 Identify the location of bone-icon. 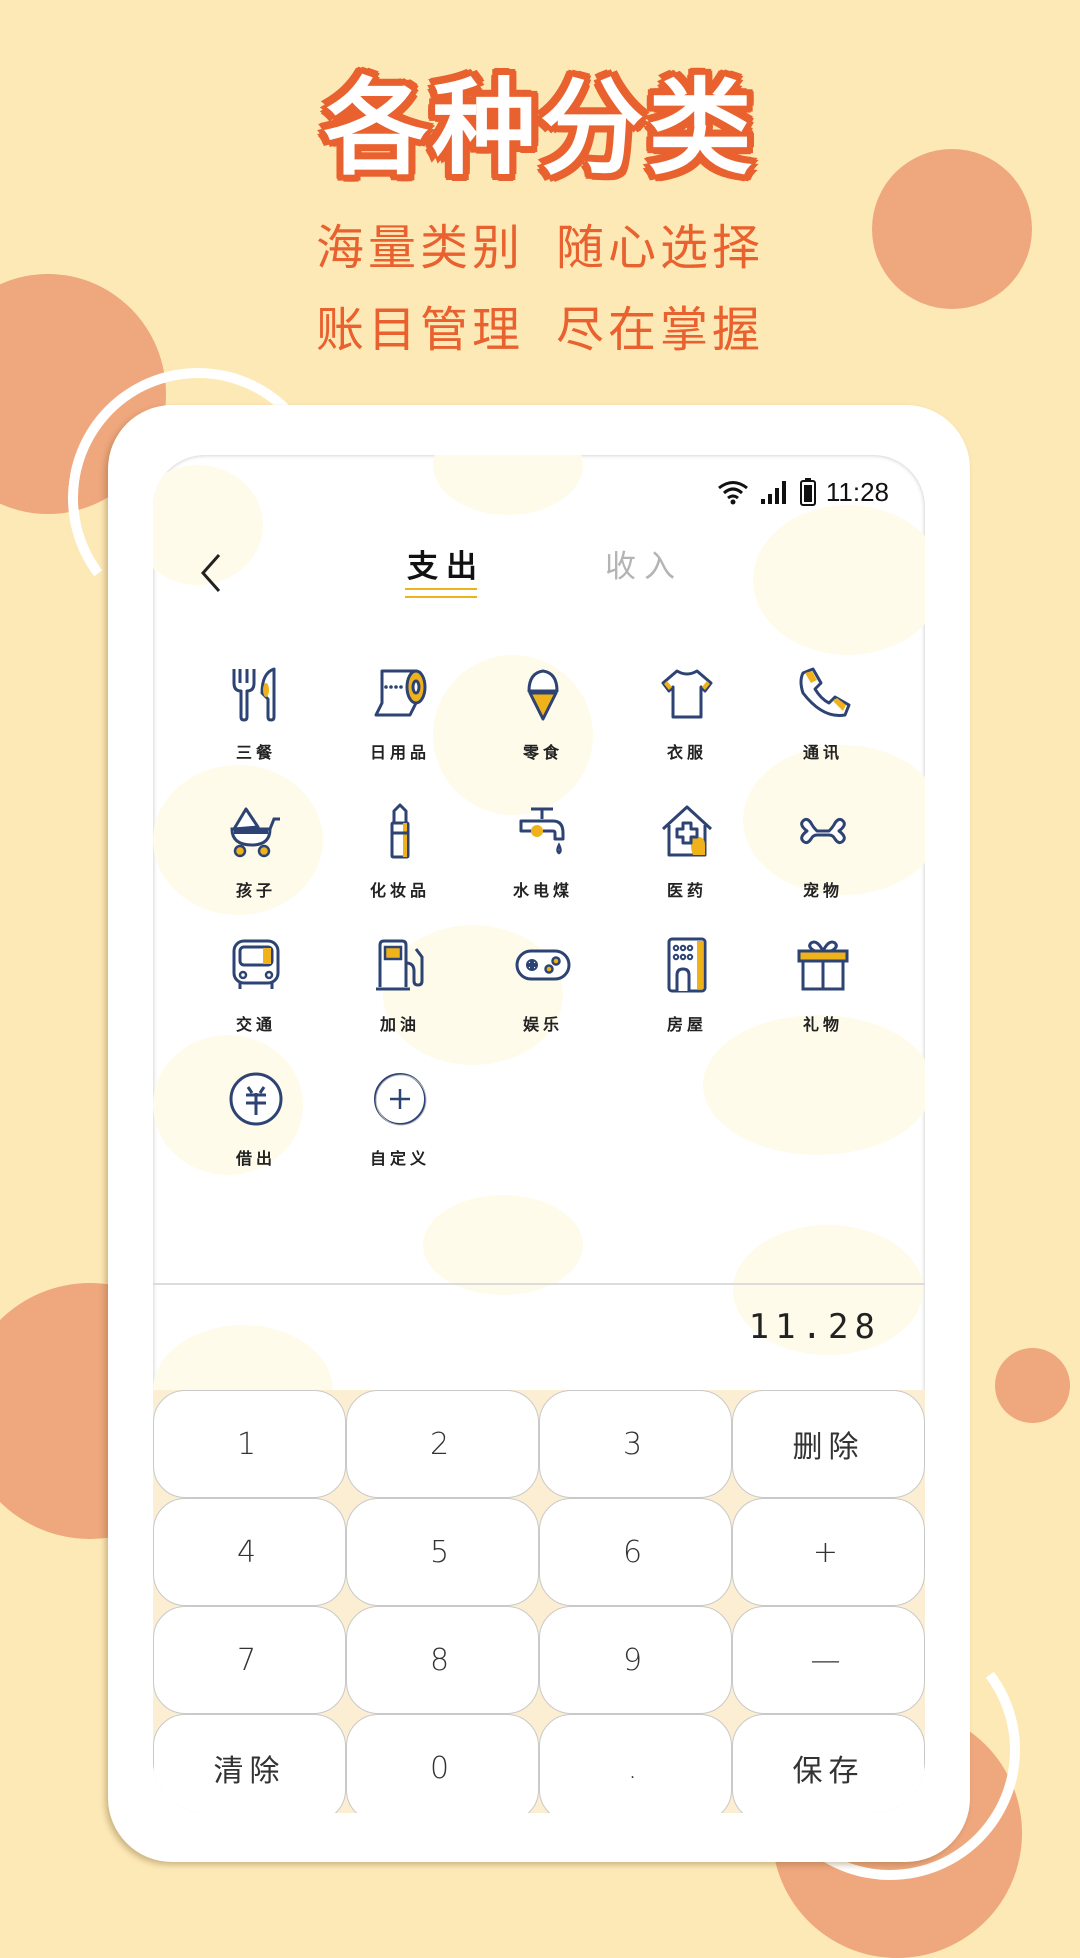
(823, 831).